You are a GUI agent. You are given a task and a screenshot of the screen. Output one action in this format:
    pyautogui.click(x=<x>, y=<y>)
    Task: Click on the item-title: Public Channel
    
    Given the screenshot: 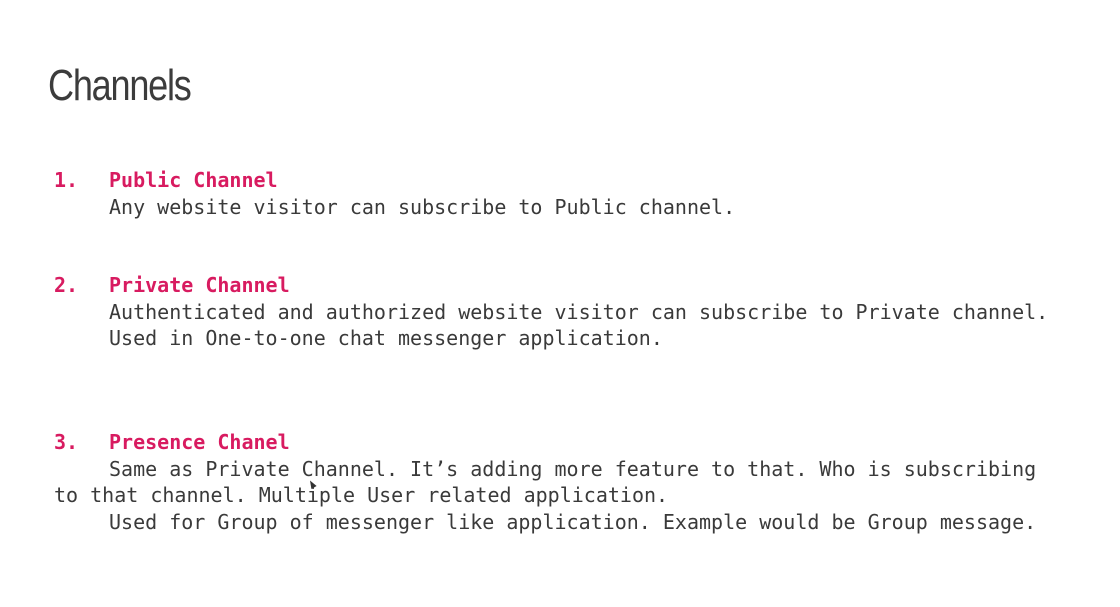 What is the action you would take?
    pyautogui.click(x=193, y=180)
    